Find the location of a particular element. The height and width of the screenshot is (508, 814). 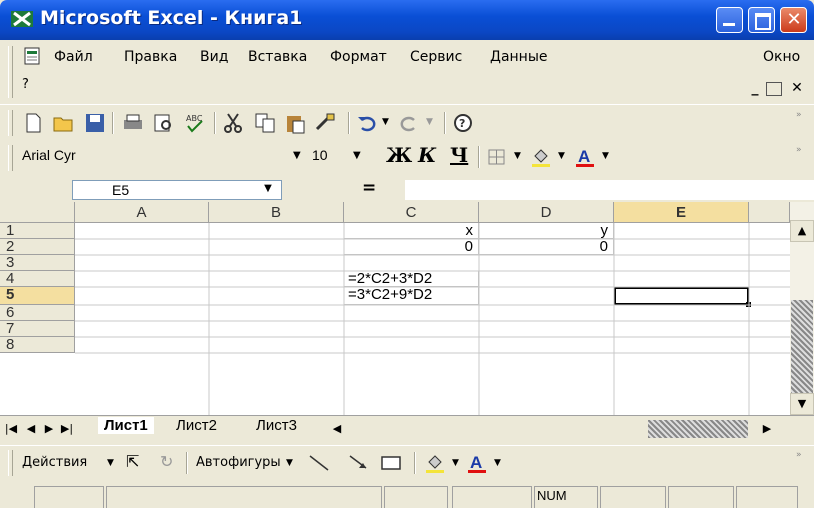

menu-window: Окно is located at coordinates (781, 57).